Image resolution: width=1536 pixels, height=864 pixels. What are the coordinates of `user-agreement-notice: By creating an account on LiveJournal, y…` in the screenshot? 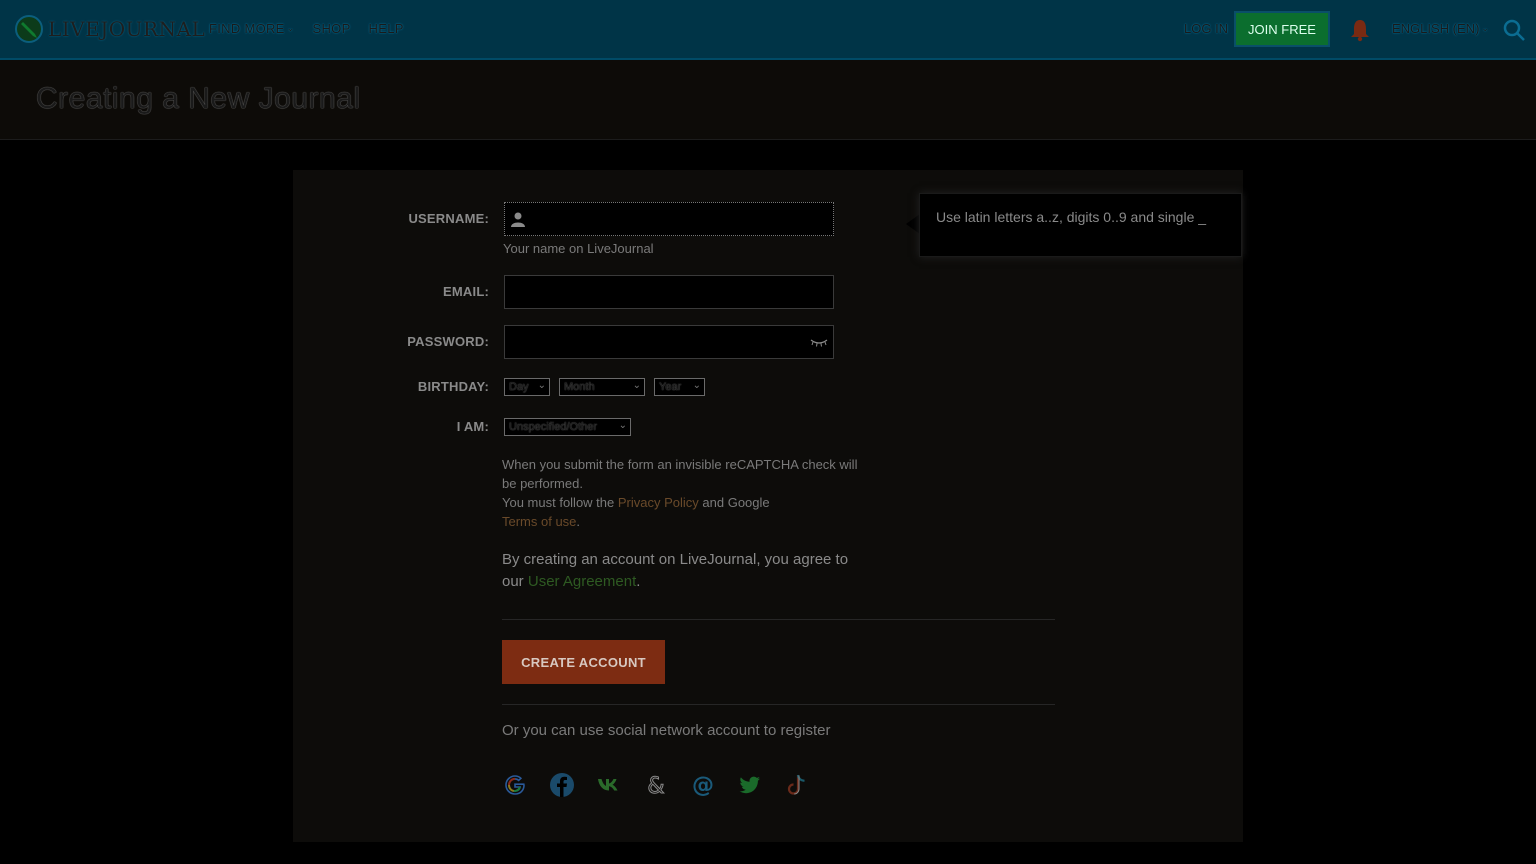 It's located at (687, 571).